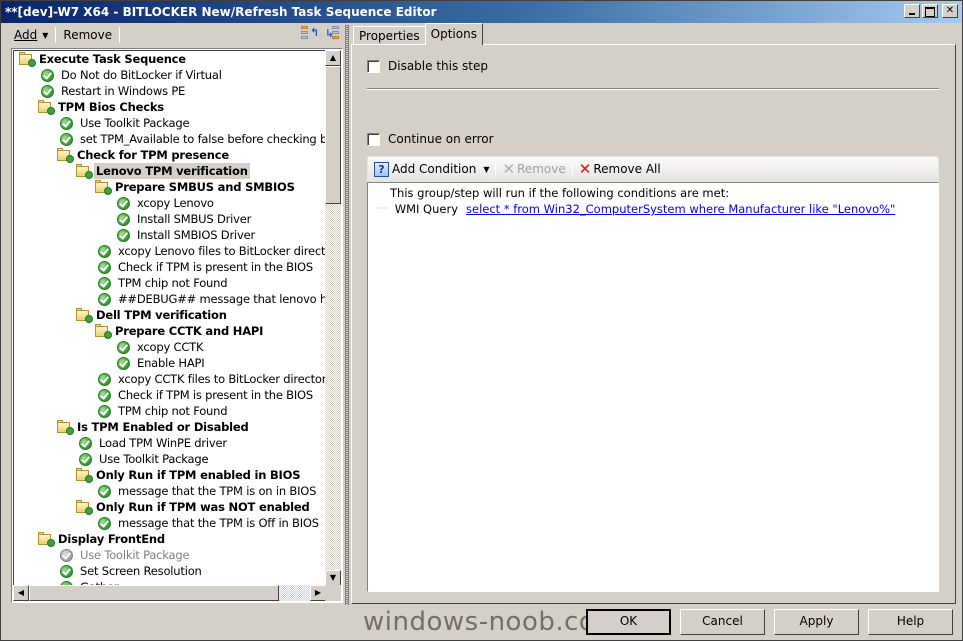 Image resolution: width=963 pixels, height=641 pixels. I want to click on move-up-icon: ↰, so click(310, 34).